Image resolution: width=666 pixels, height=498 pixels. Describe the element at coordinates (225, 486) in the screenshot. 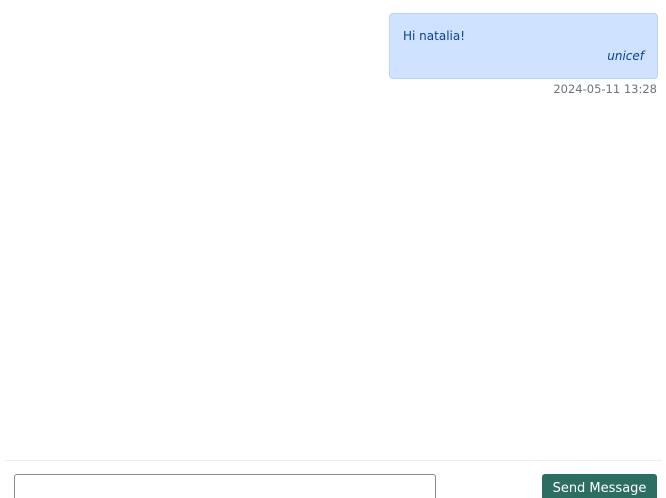

I see `message-input` at that location.